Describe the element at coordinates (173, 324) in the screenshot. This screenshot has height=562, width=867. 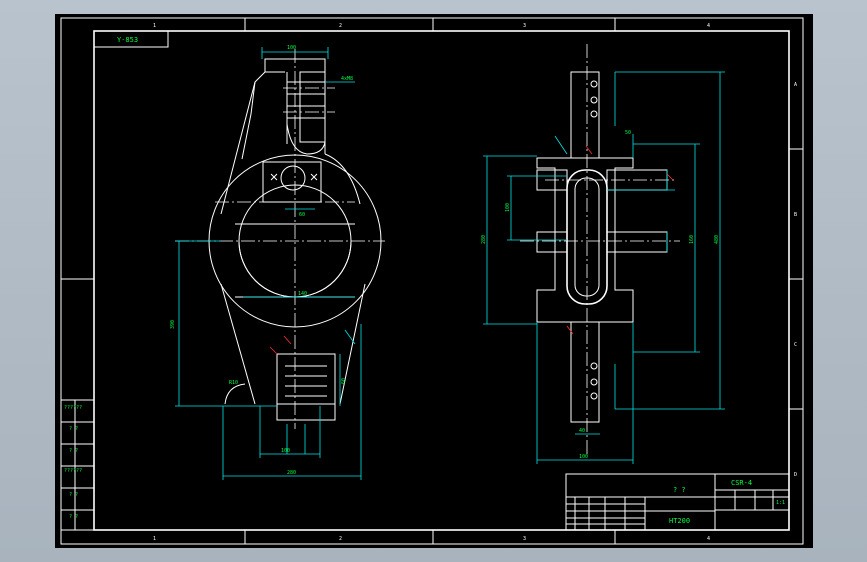
I see `front-dim-overall-height: 390` at that location.